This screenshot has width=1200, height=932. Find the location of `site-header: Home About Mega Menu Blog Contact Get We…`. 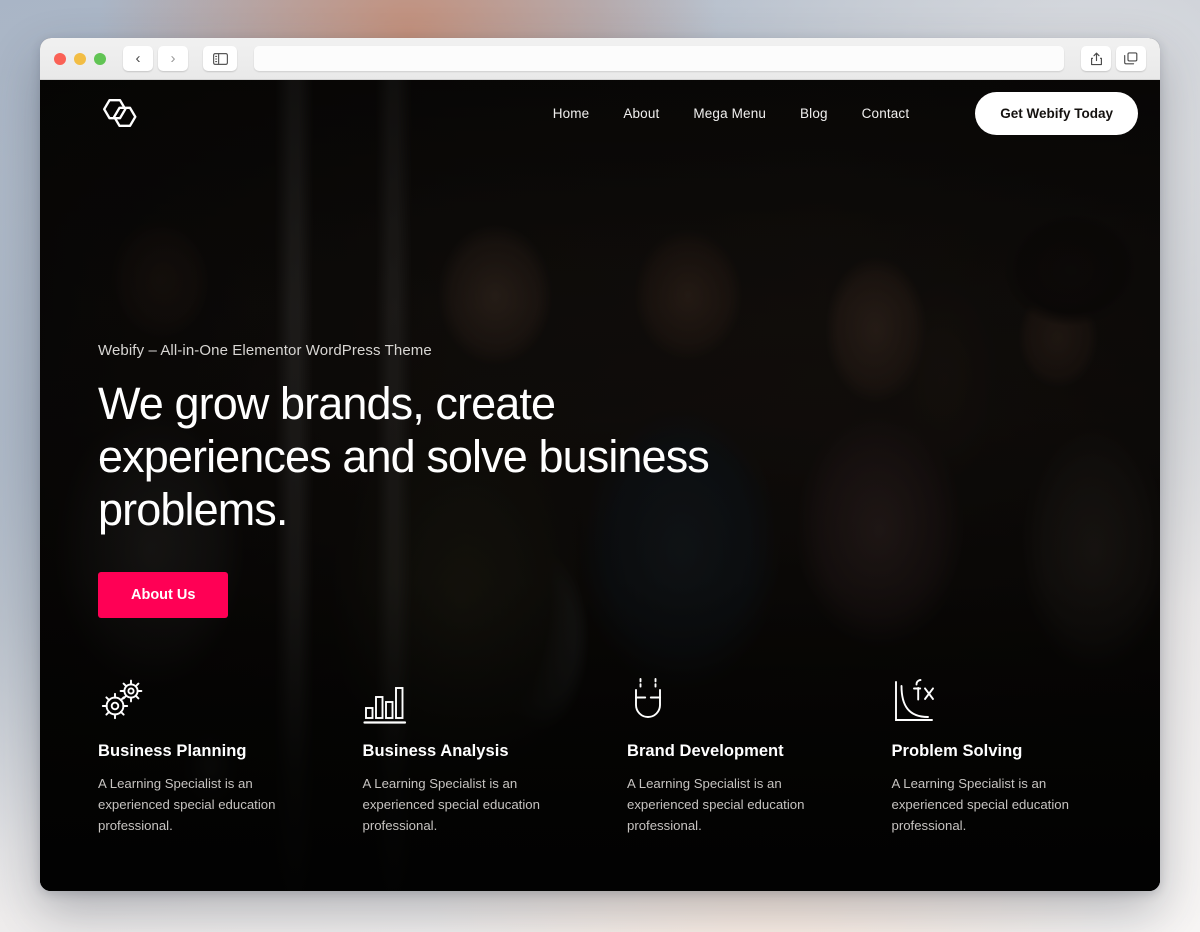

site-header: Home About Mega Menu Blog Contact Get We… is located at coordinates (600, 113).